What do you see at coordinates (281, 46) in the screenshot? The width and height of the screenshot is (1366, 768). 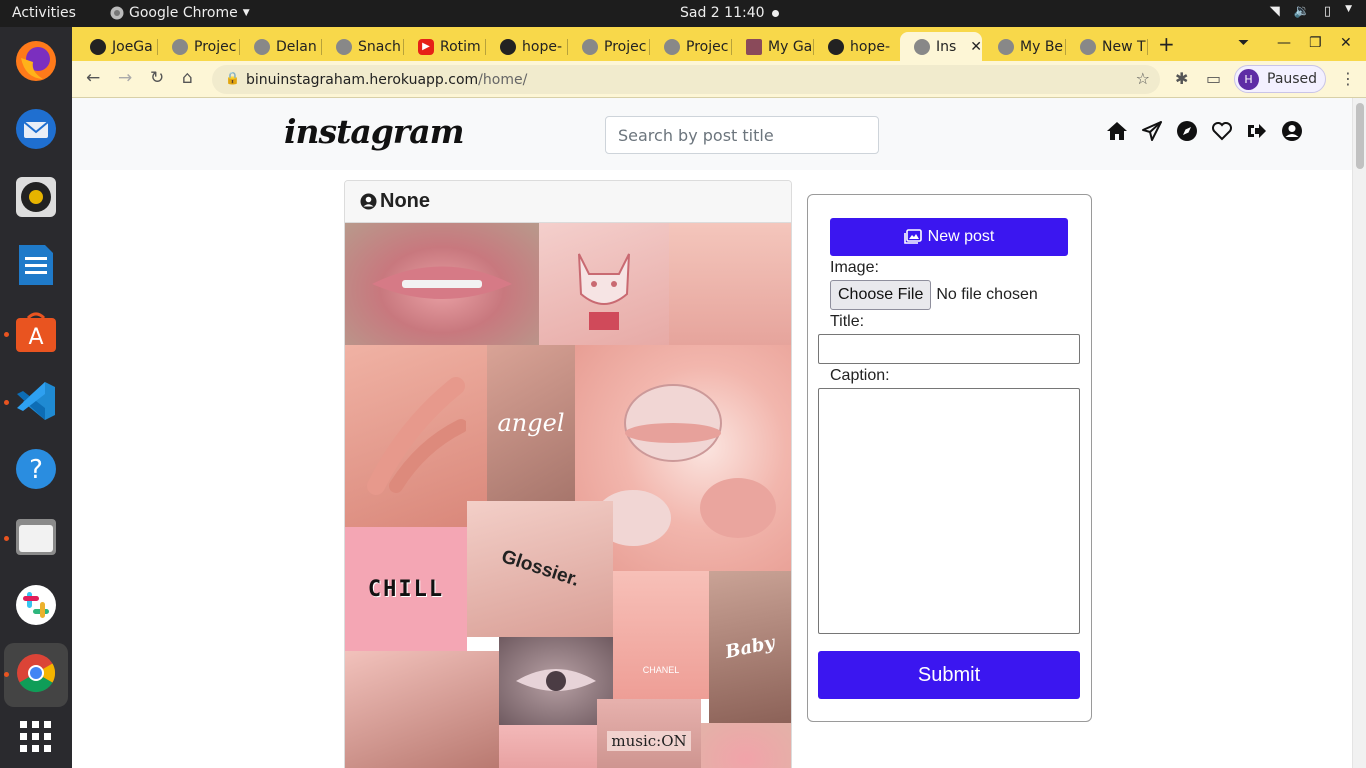 I see `tab: Delan` at bounding box center [281, 46].